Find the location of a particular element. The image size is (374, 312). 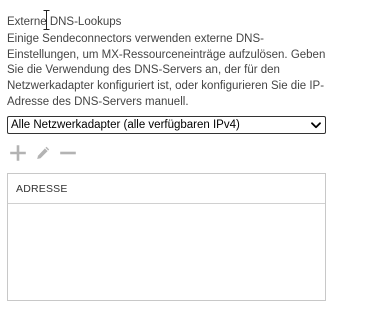

text-cursor-icon is located at coordinates (46, 20).